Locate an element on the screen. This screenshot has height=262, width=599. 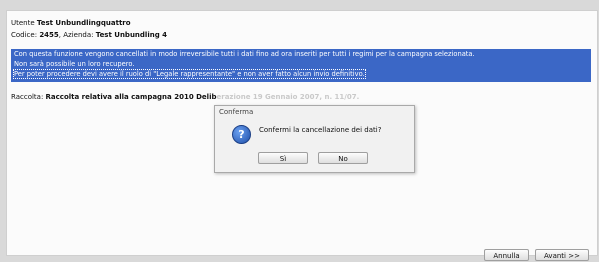
raccolta-label: Raccolta: is located at coordinates (28, 97).